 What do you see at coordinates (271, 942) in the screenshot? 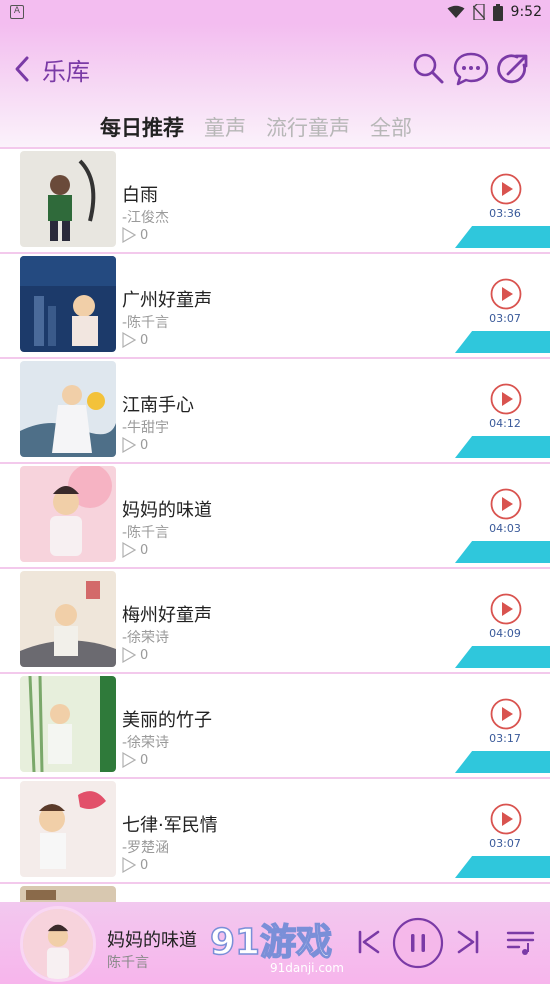
I see `svg-text: 91游戏` at bounding box center [271, 942].